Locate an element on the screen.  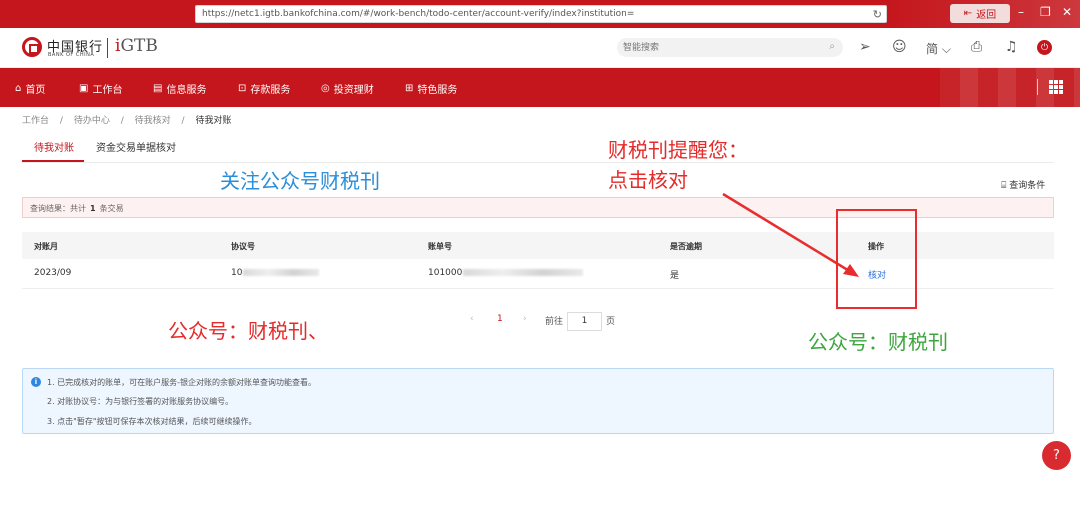
nav-item-home: ⌂ 首页 is located at coordinates (30, 88).